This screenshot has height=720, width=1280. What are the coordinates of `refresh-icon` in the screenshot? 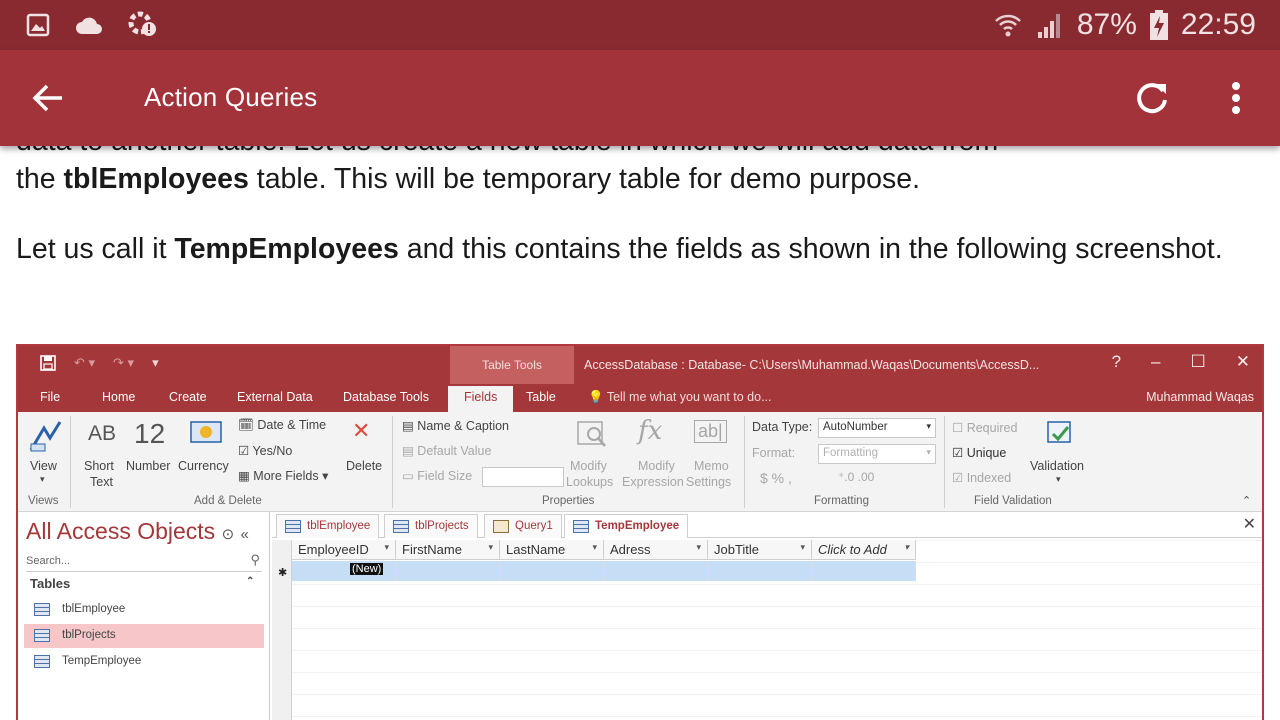 It's located at (1152, 98).